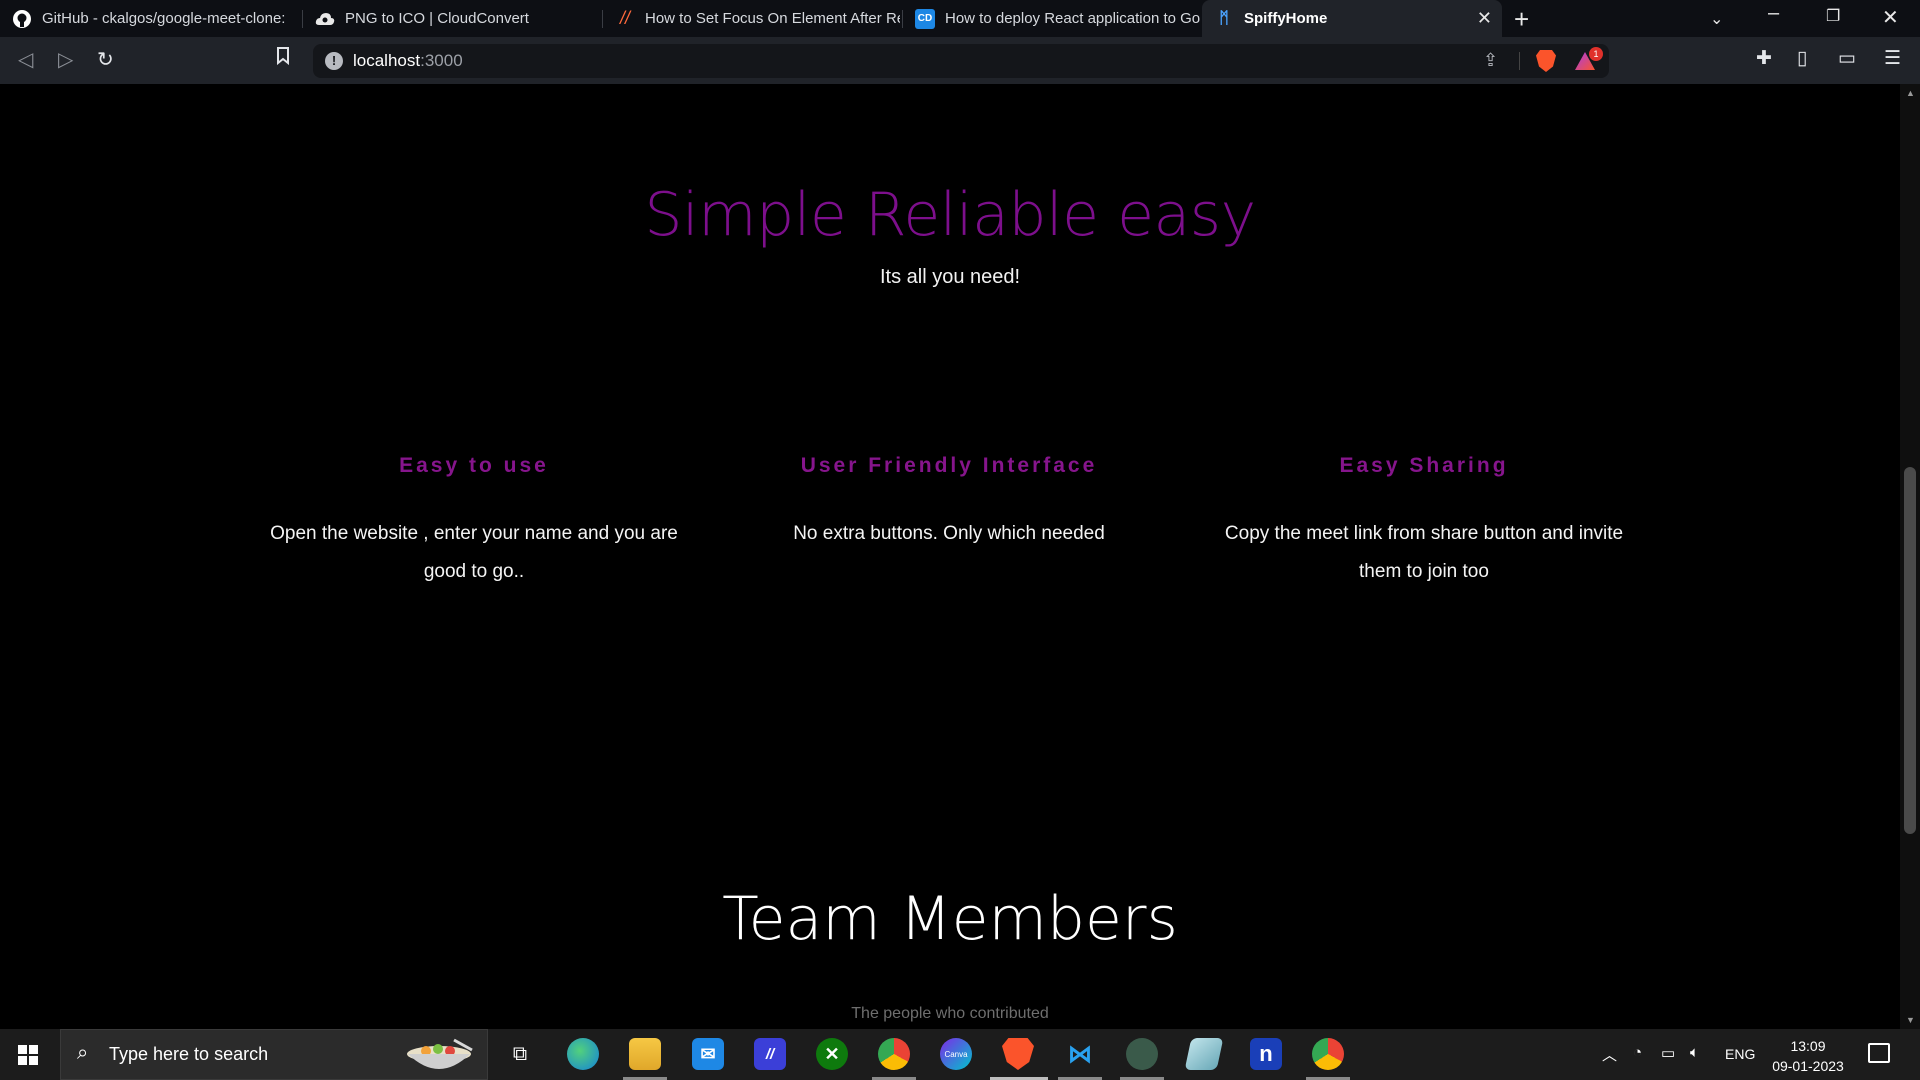 The height and width of the screenshot is (1080, 1920). Describe the element at coordinates (1266, 1054) in the screenshot. I see `notion-icon: n` at that location.